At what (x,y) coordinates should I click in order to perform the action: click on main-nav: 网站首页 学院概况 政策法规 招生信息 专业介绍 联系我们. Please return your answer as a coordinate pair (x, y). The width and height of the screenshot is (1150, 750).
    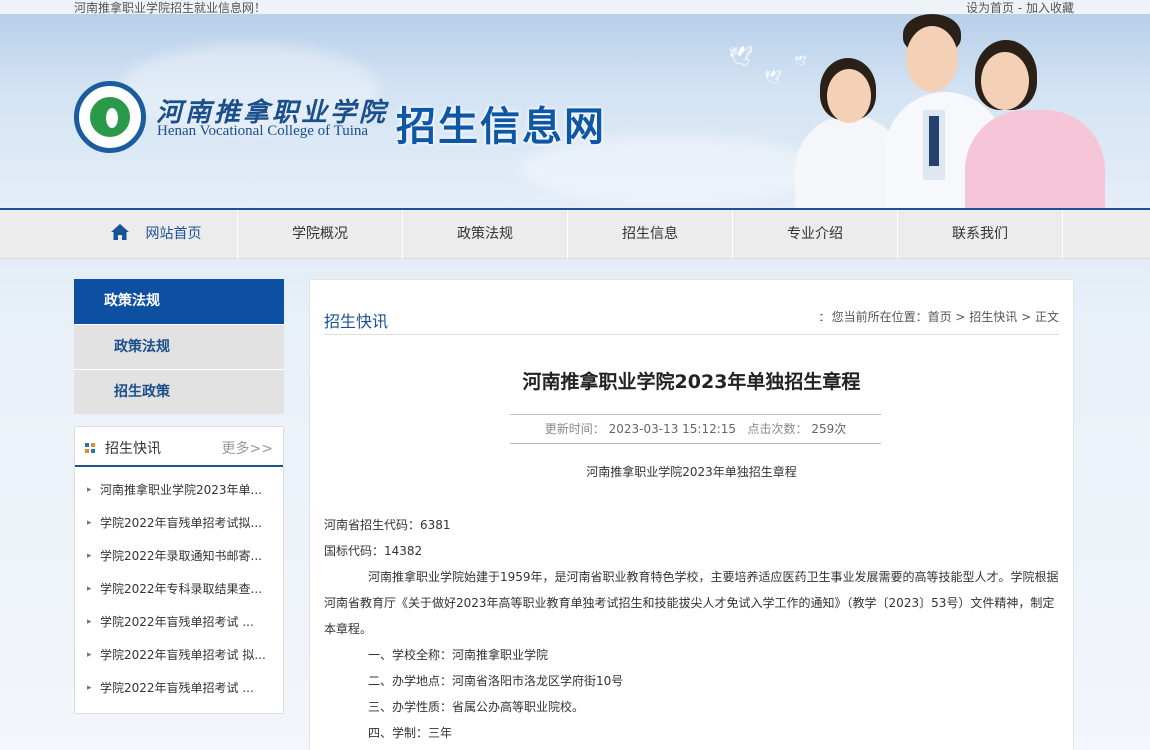
    Looking at the image, I should click on (575, 233).